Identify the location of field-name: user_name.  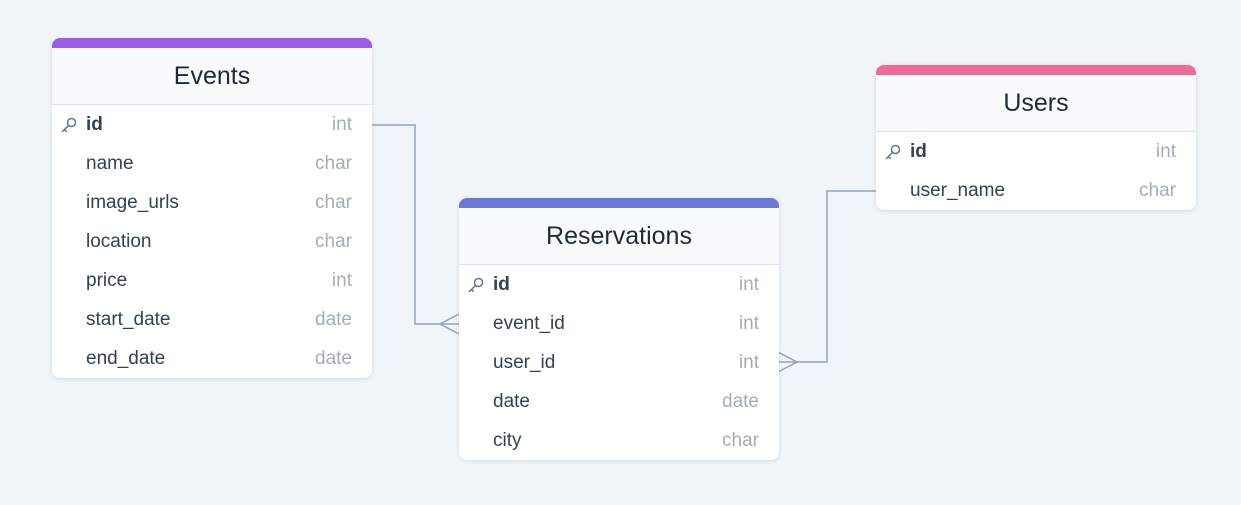
(958, 190).